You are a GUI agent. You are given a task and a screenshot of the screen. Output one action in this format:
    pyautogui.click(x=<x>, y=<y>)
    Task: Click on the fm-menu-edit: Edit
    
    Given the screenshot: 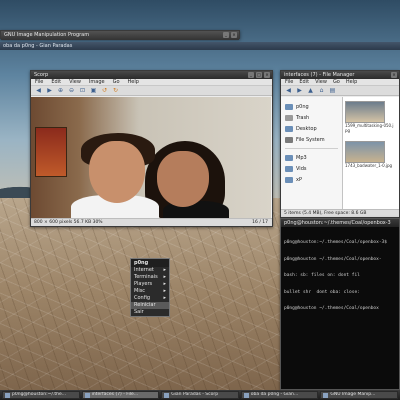 What is the action you would take?
    pyautogui.click(x=304, y=82)
    